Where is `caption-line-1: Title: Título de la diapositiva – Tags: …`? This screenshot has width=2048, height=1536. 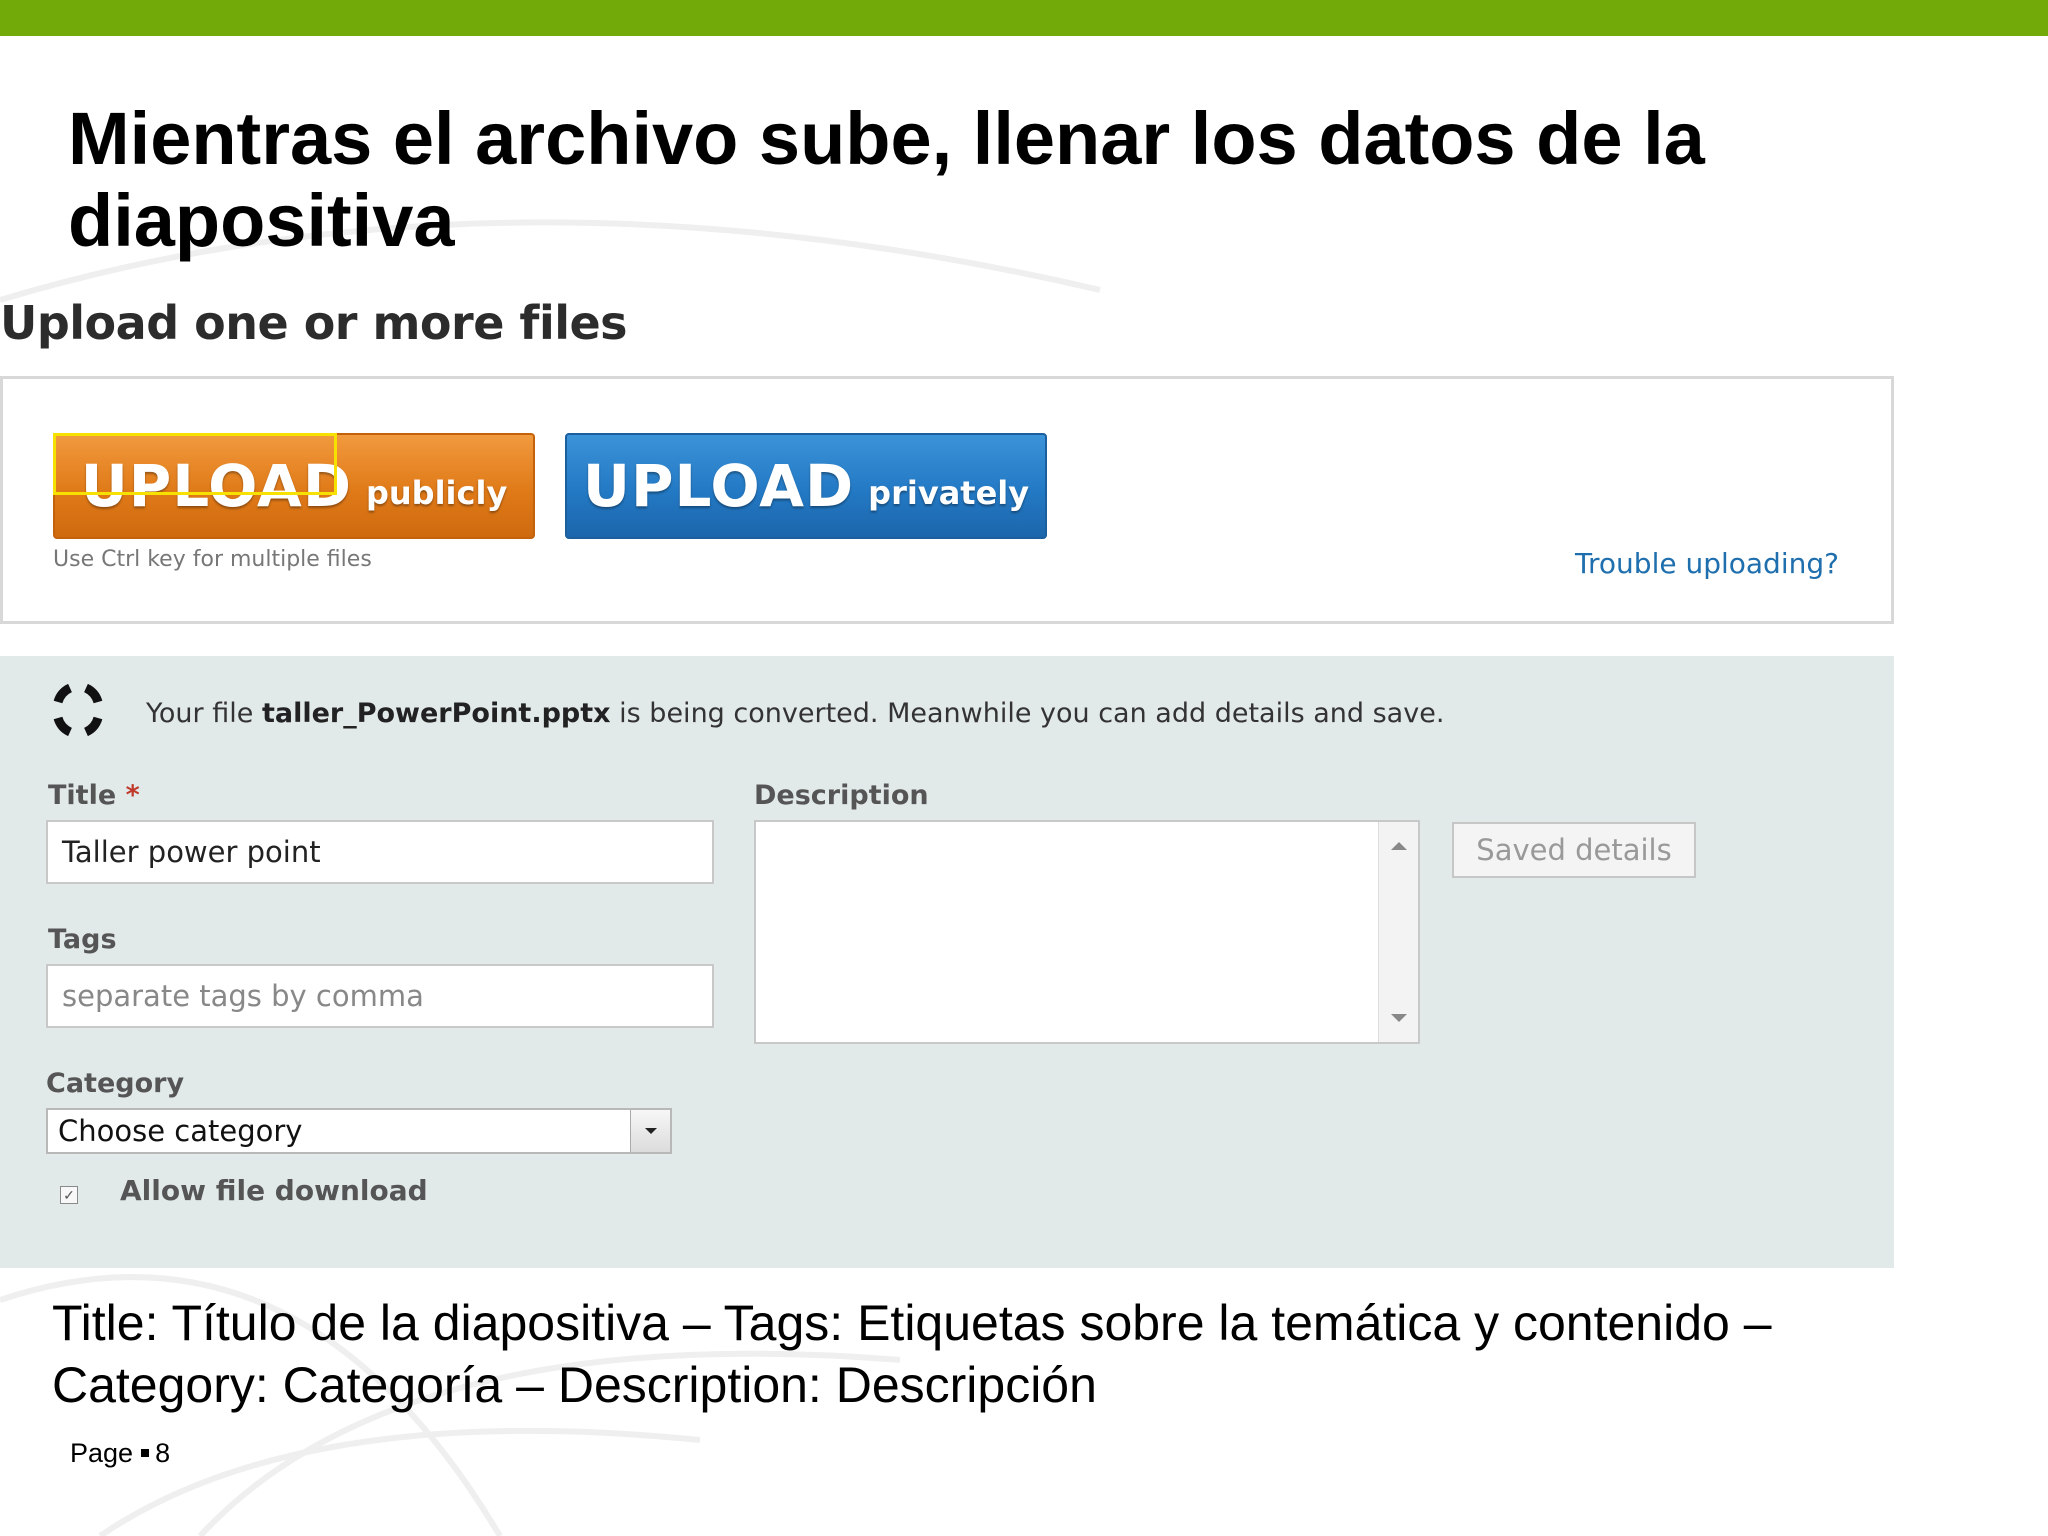
caption-line-1: Title: Título de la diapositiva – Tags: … is located at coordinates (912, 1323).